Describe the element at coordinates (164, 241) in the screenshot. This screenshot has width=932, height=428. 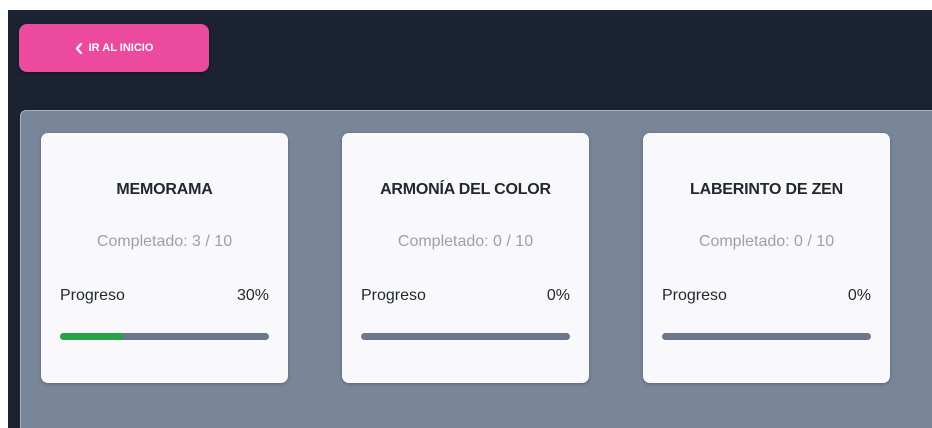
I see `completed-count: Completado: 3 / 10` at that location.